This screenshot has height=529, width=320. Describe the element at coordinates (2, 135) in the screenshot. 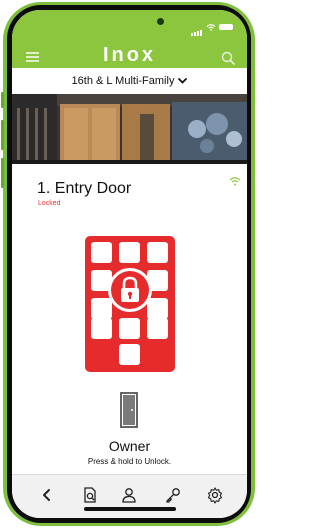

I see `side-button-volume-up` at that location.